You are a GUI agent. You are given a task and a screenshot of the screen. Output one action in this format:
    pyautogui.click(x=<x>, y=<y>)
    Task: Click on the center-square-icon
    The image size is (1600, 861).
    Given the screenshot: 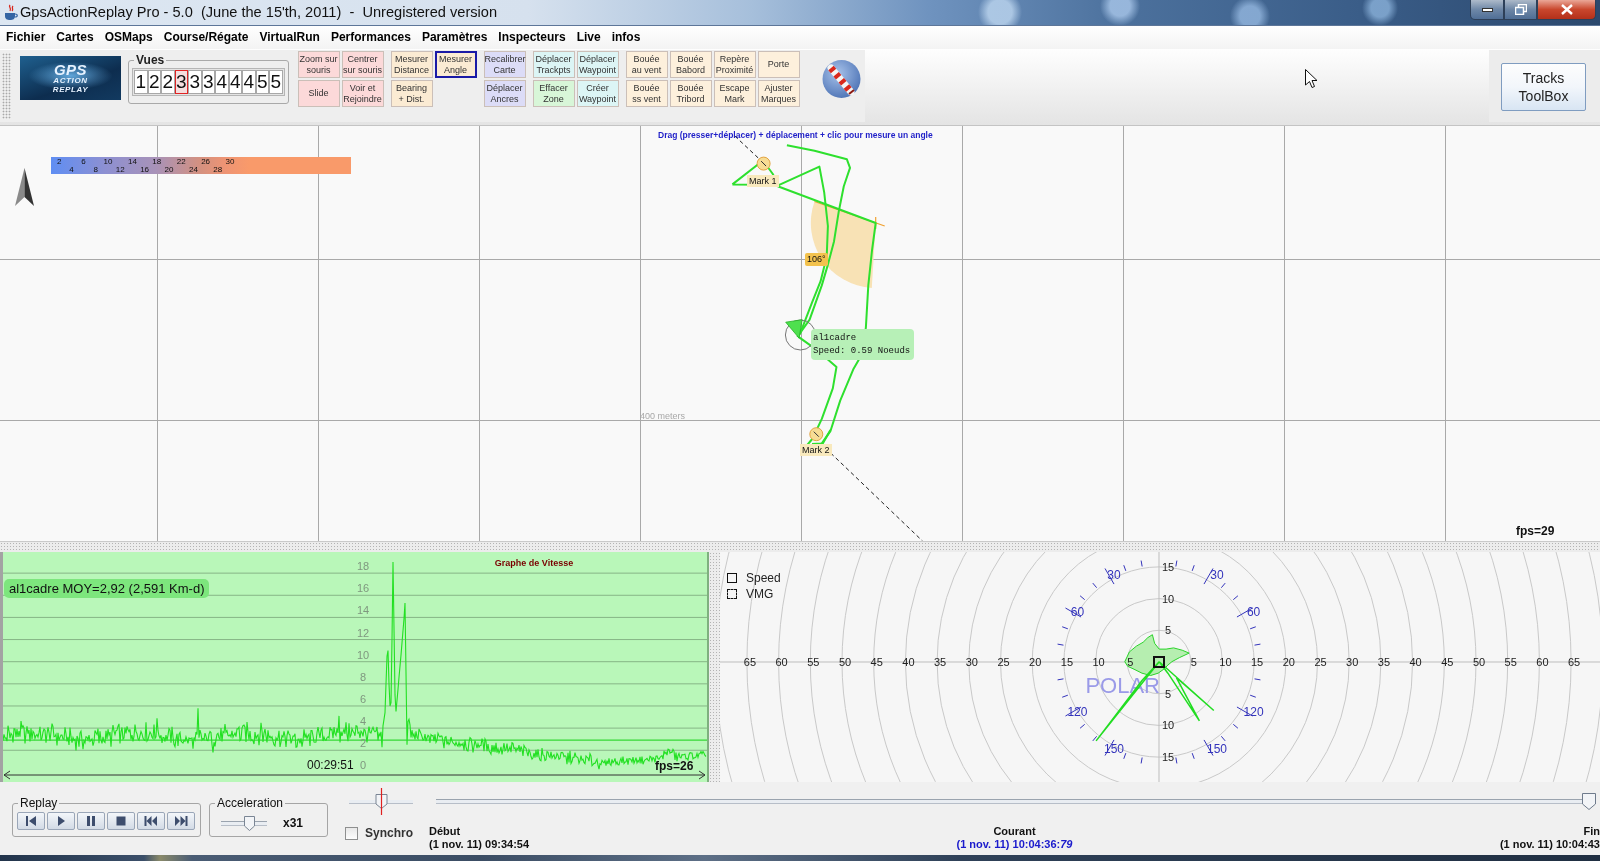 What is the action you would take?
    pyautogui.click(x=1159, y=662)
    